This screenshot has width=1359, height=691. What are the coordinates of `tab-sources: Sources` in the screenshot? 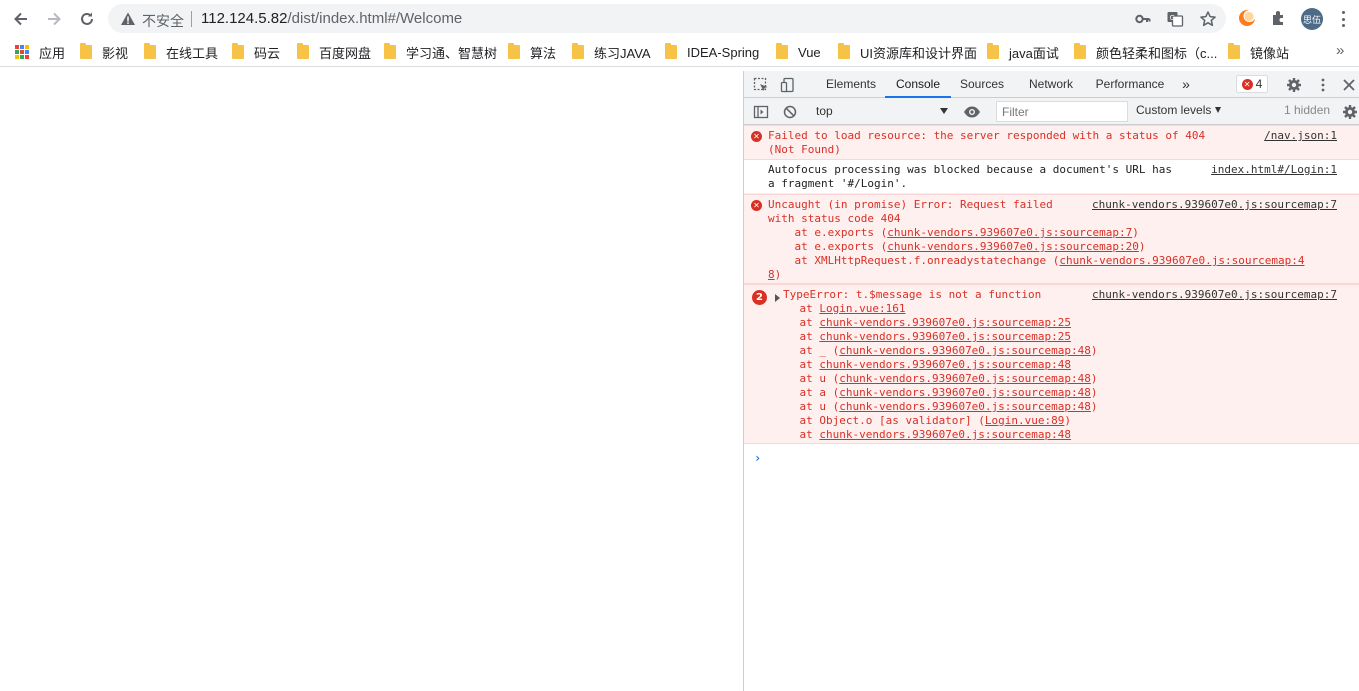 It's located at (982, 84).